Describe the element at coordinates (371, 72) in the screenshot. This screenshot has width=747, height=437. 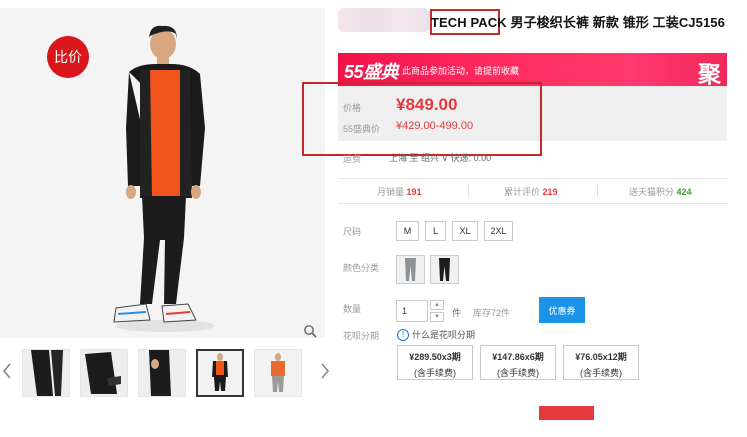
I see `promo-logo: 55盛典` at that location.